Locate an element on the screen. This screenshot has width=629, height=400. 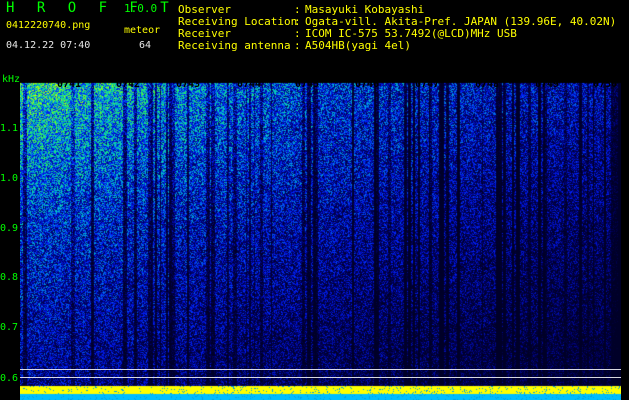
y-tick-label: 1.1 is located at coordinates (9, 128).